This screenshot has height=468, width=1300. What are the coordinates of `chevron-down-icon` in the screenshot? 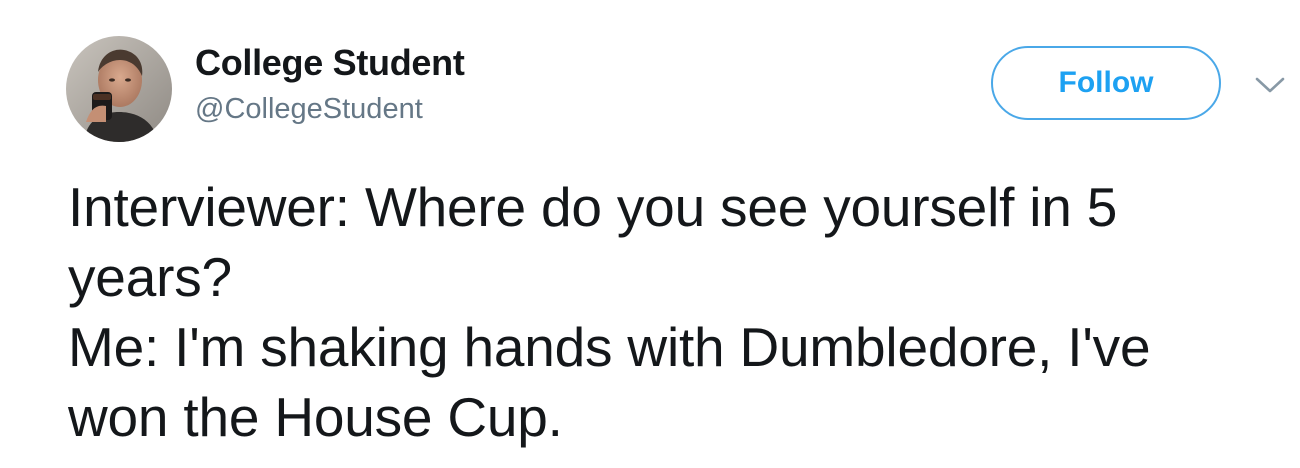 It's located at (1270, 85).